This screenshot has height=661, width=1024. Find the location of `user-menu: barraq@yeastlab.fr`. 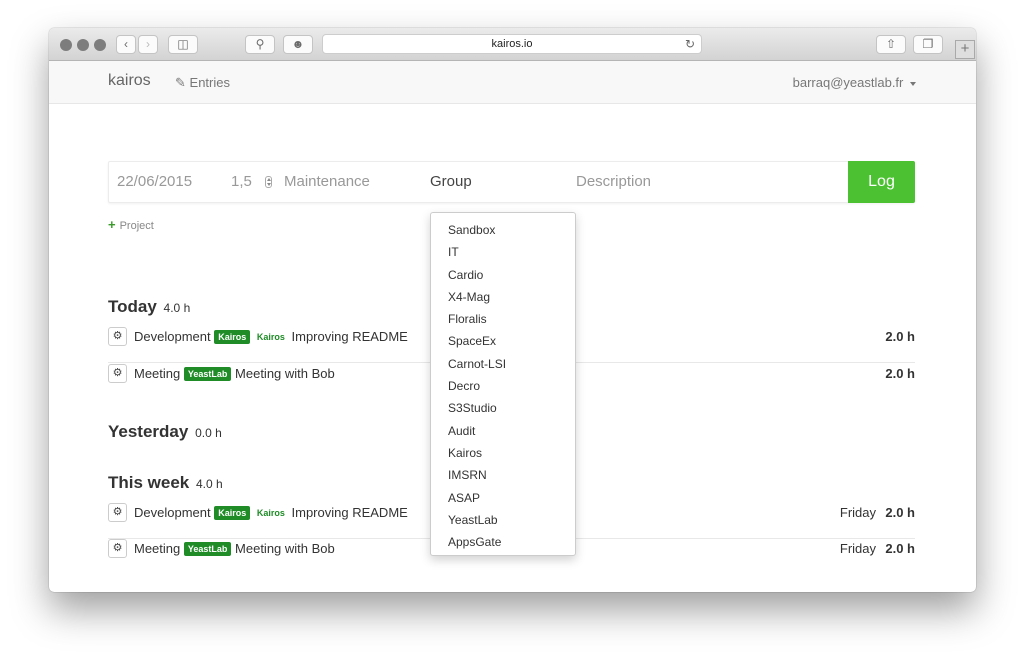

user-menu: barraq@yeastlab.fr is located at coordinates (854, 82).